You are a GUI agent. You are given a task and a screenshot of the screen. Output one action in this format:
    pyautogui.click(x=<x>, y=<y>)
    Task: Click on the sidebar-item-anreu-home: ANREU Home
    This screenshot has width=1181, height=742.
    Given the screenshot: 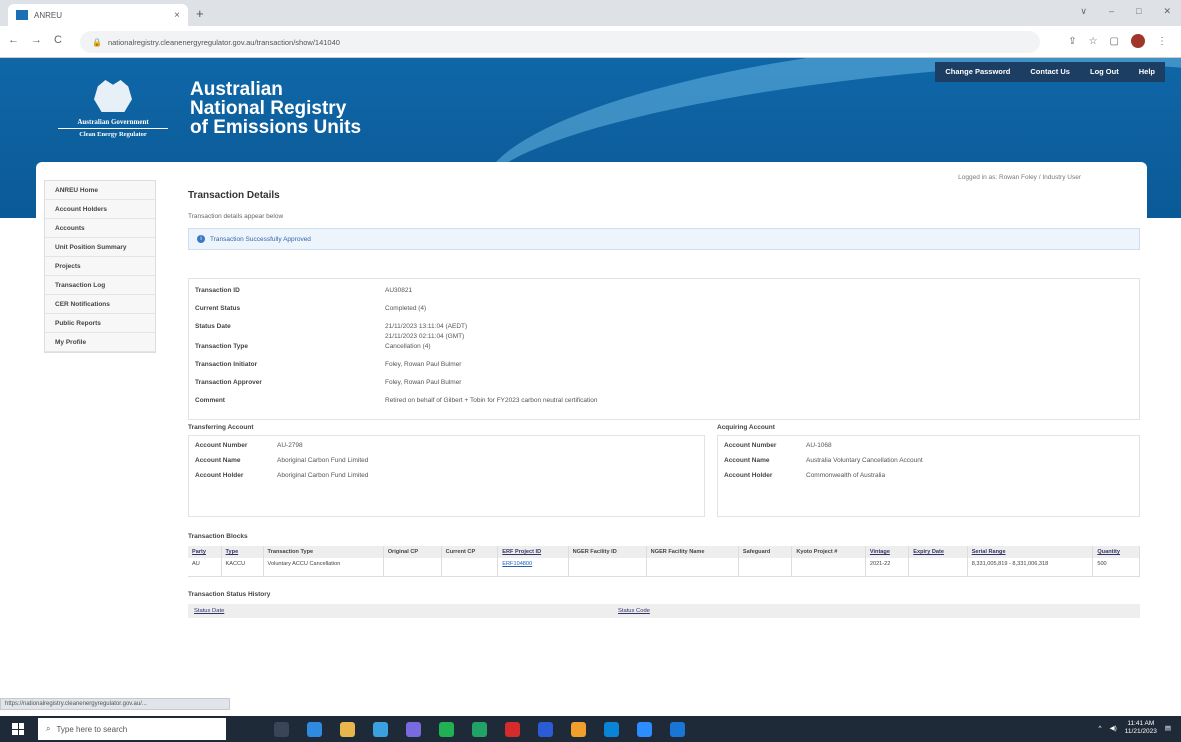 What is the action you would take?
    pyautogui.click(x=100, y=190)
    